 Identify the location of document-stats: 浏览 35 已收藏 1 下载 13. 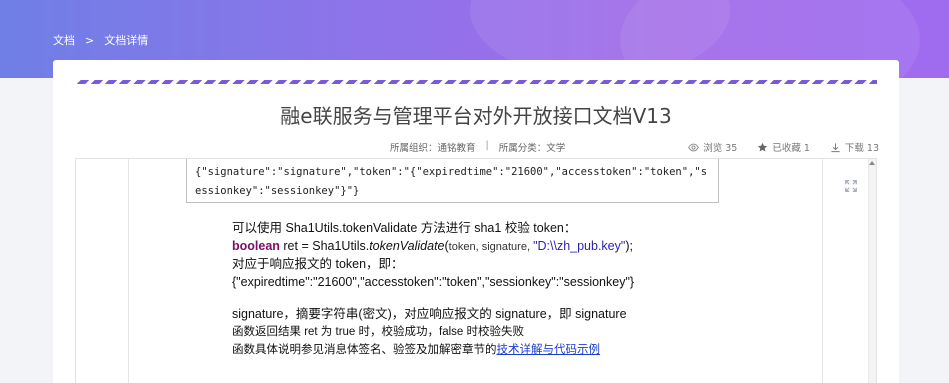
(783, 147).